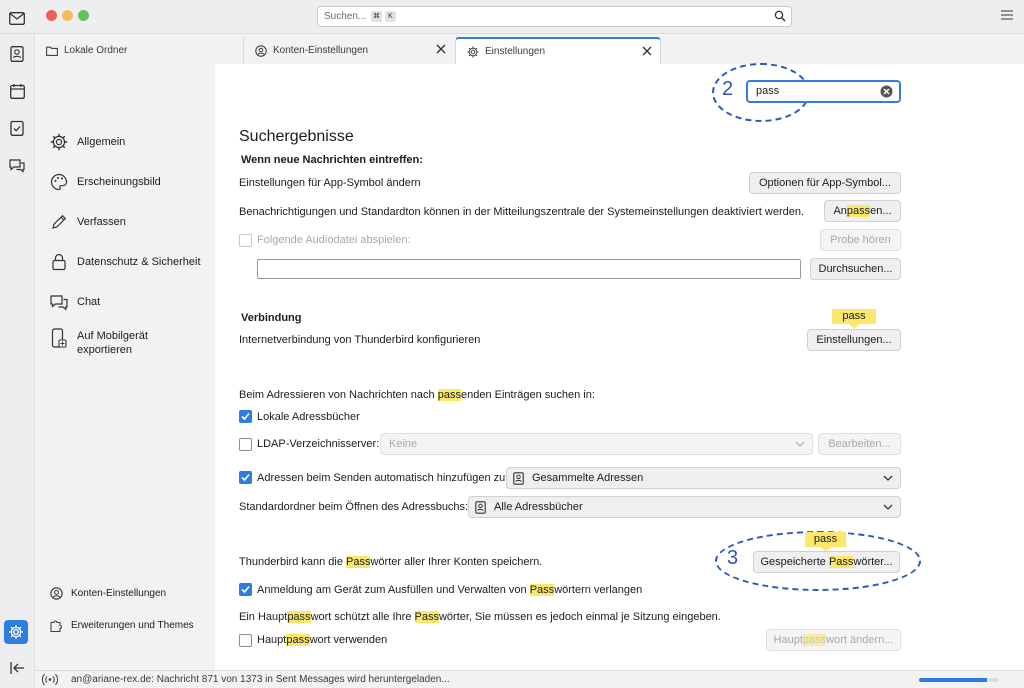 Image resolution: width=1024 pixels, height=688 pixels. I want to click on master-info-c: wort schützt alle Ihre, so click(362, 617).